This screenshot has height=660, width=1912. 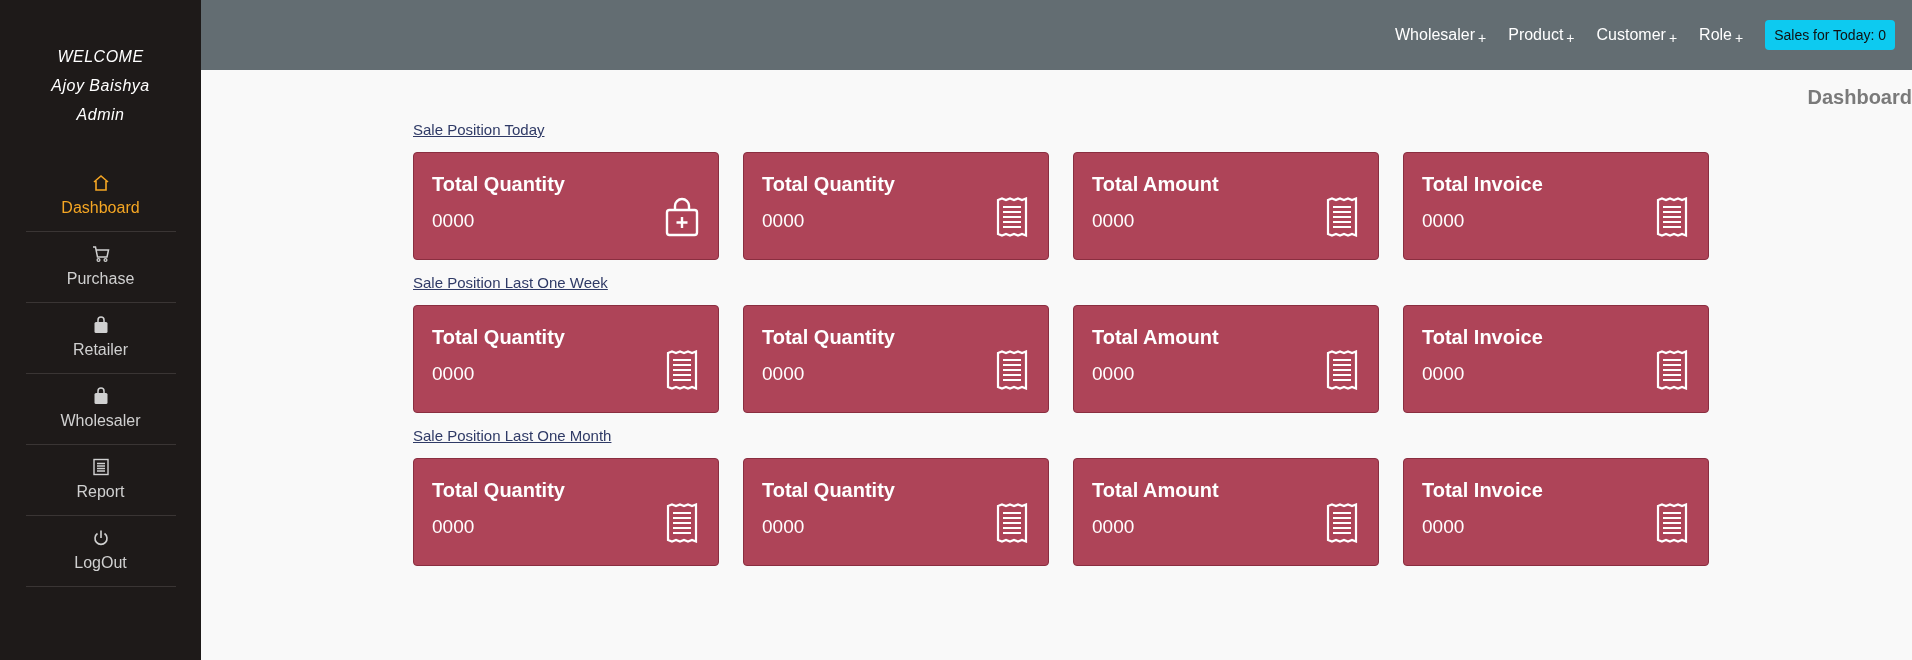 I want to click on sidebar-item: Report, so click(x=100, y=480).